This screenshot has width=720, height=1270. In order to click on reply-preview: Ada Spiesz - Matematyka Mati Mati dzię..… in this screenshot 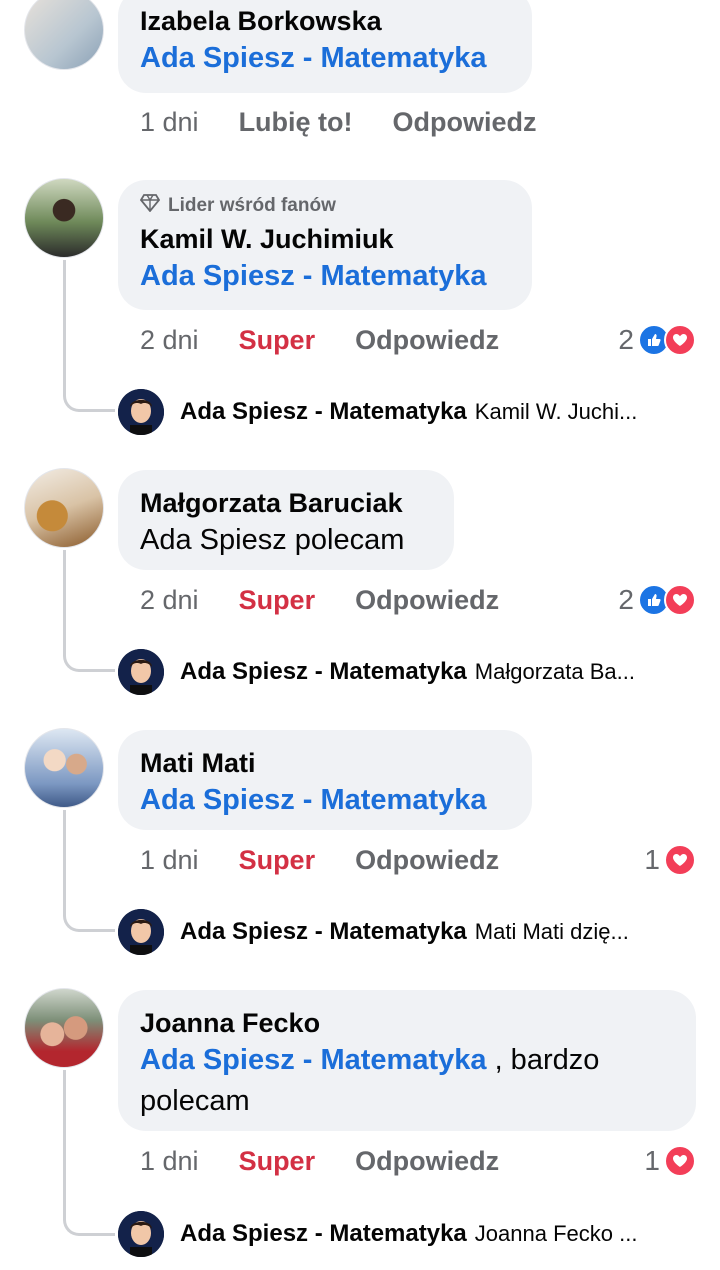, I will do `click(373, 932)`.